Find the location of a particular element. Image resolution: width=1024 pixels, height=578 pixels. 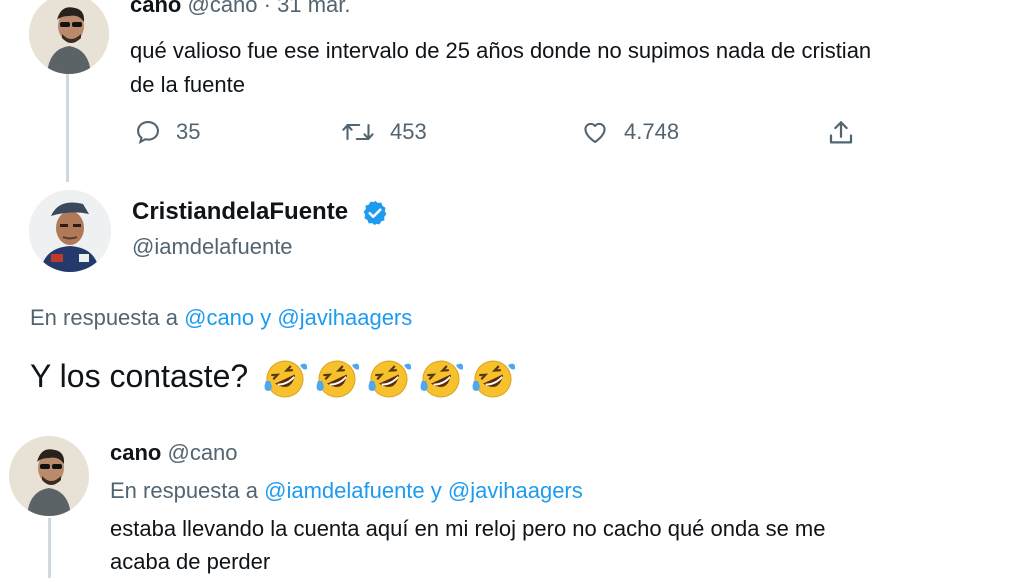

mention-link: @cano is located at coordinates (219, 317).